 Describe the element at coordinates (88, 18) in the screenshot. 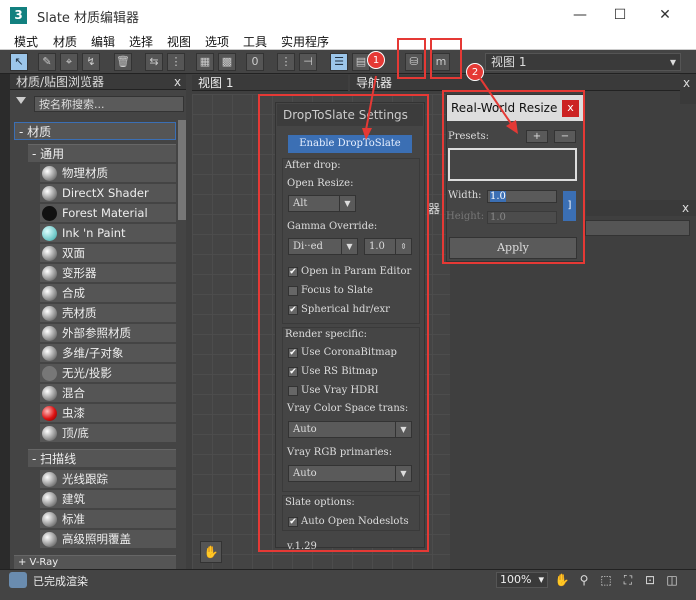

I see `window-title: Slate 材质编辑器` at that location.